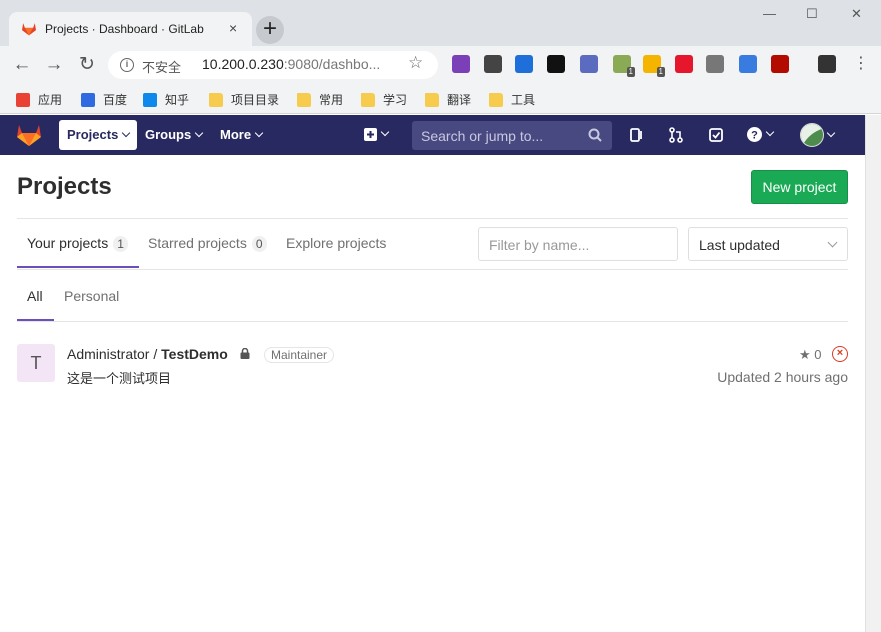 This screenshot has height=632, width=881. Describe the element at coordinates (684, 64) in the screenshot. I see `weibo-icon` at that location.